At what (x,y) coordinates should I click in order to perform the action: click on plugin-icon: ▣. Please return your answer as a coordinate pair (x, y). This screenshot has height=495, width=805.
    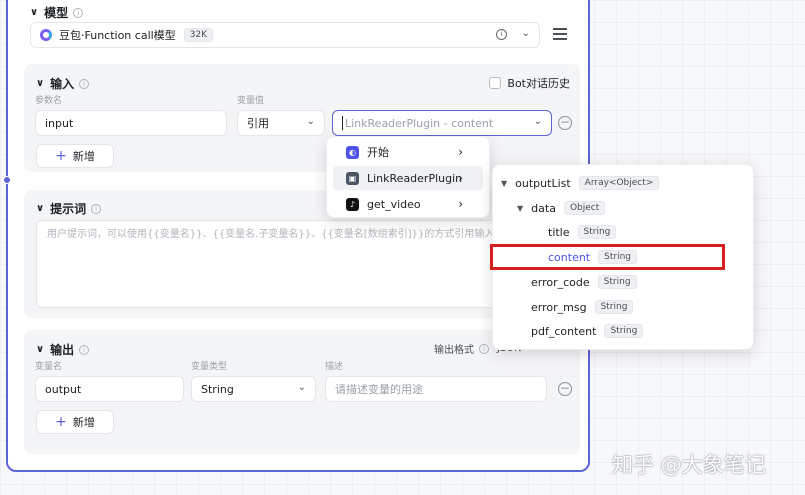
    Looking at the image, I should click on (352, 178).